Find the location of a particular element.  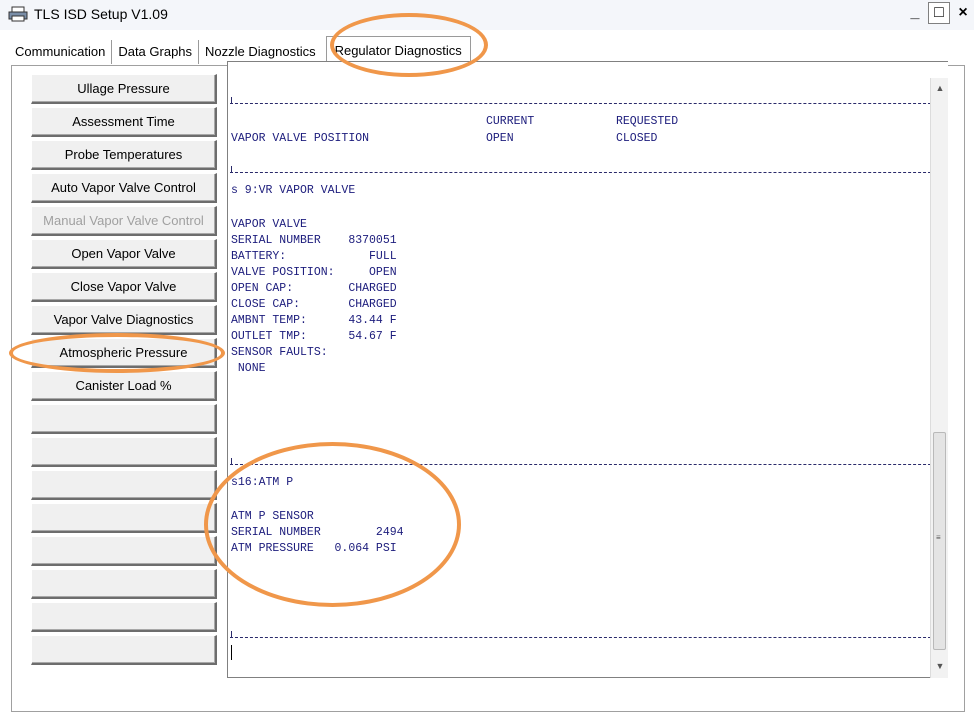

atm-line: ATM P SENSOR is located at coordinates (272, 516).